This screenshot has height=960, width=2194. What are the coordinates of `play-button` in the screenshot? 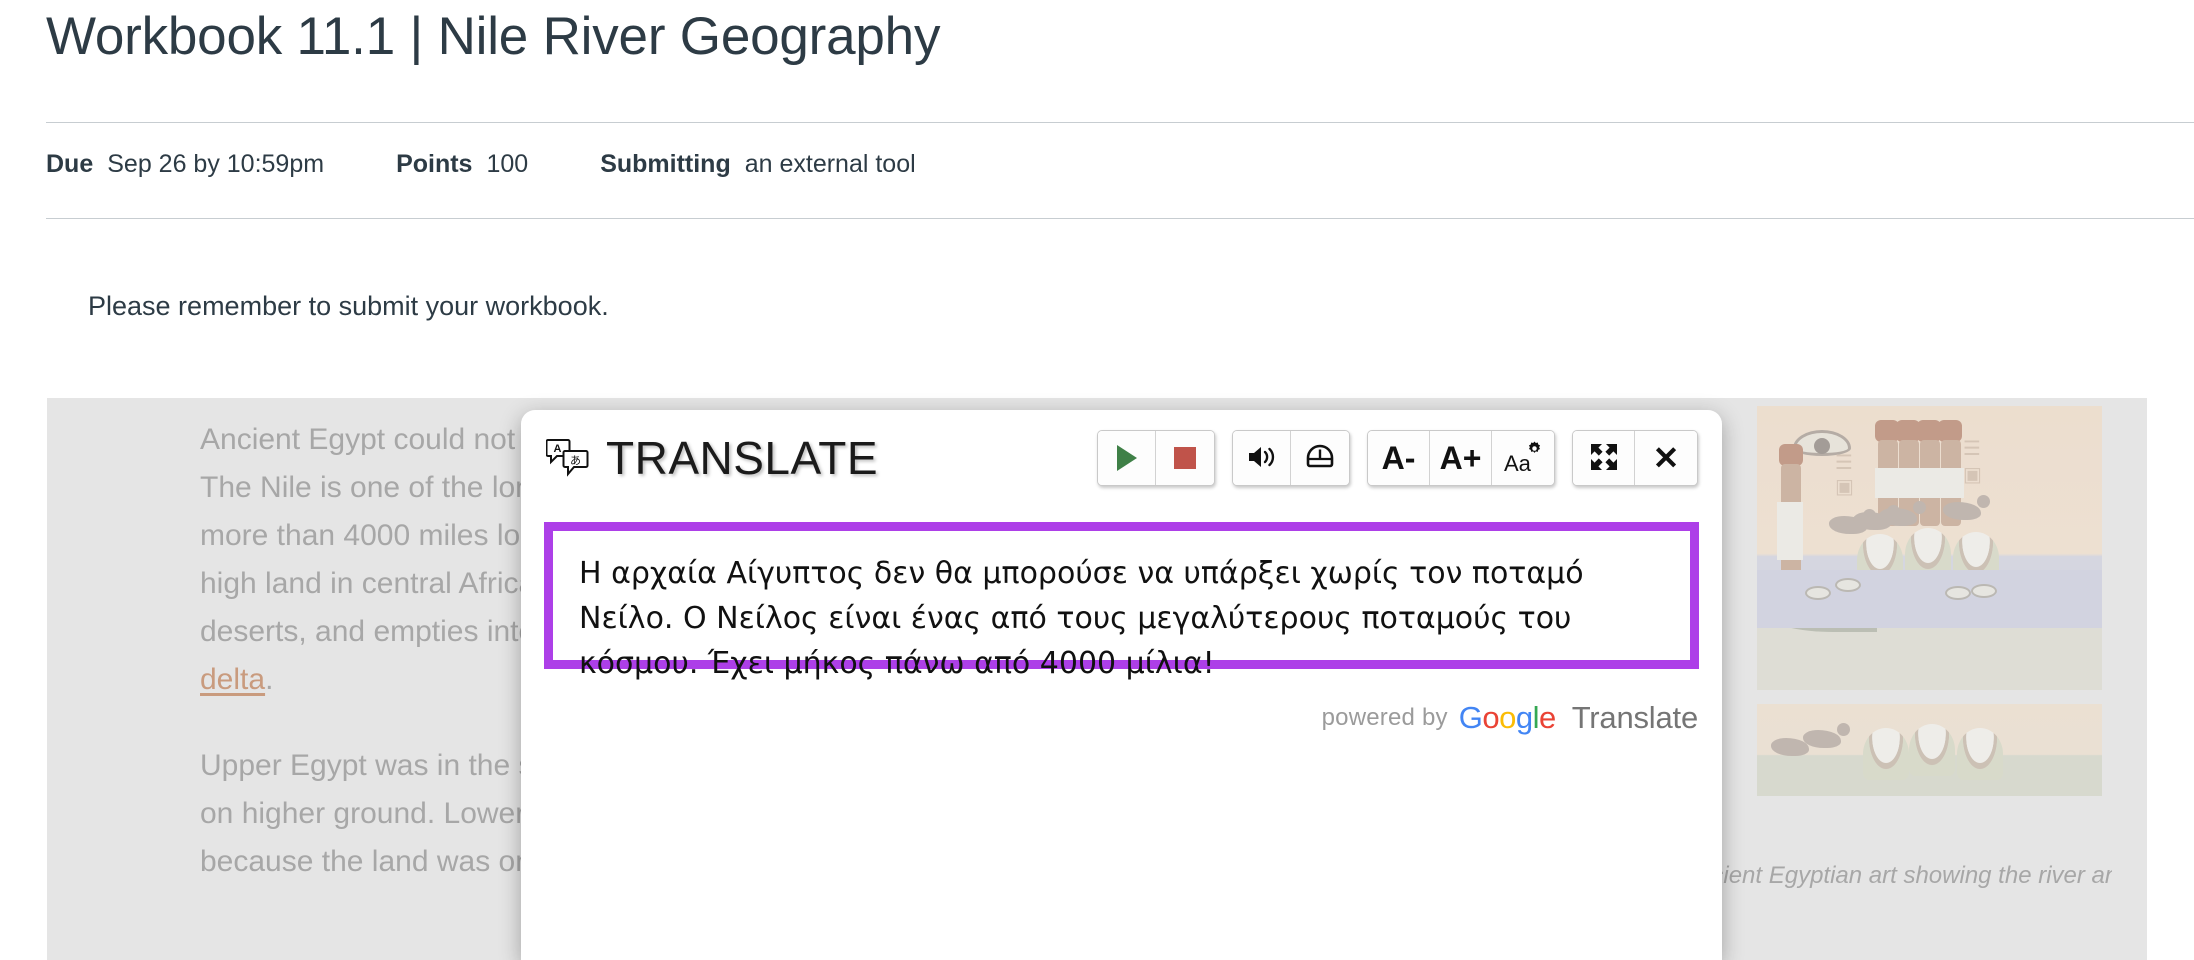 It's located at (1127, 458).